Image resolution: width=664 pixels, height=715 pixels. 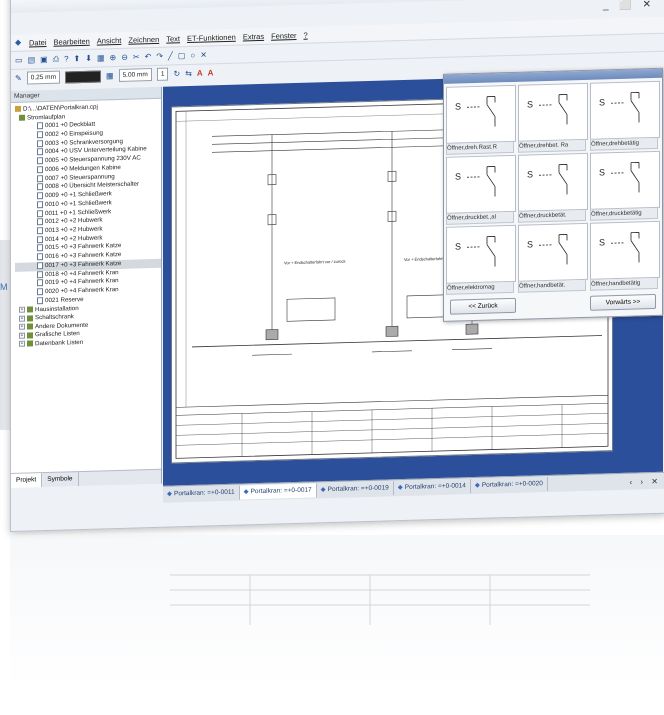 What do you see at coordinates (211, 37) in the screenshot?
I see `menu-et-funktionen: ET-Funktionen` at bounding box center [211, 37].